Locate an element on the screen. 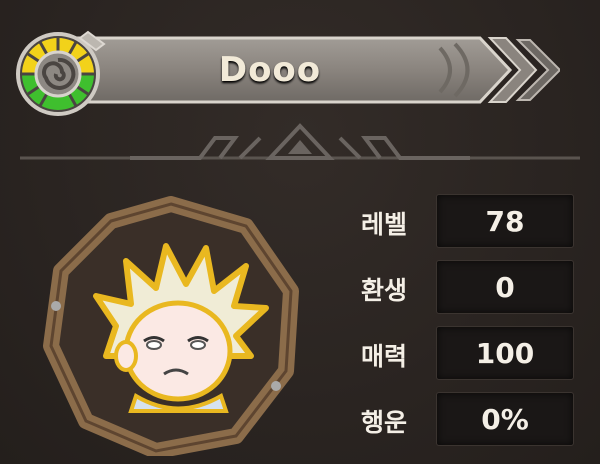 This screenshot has height=464, width=600. stat-row-charm: 매력 100 is located at coordinates (460, 355).